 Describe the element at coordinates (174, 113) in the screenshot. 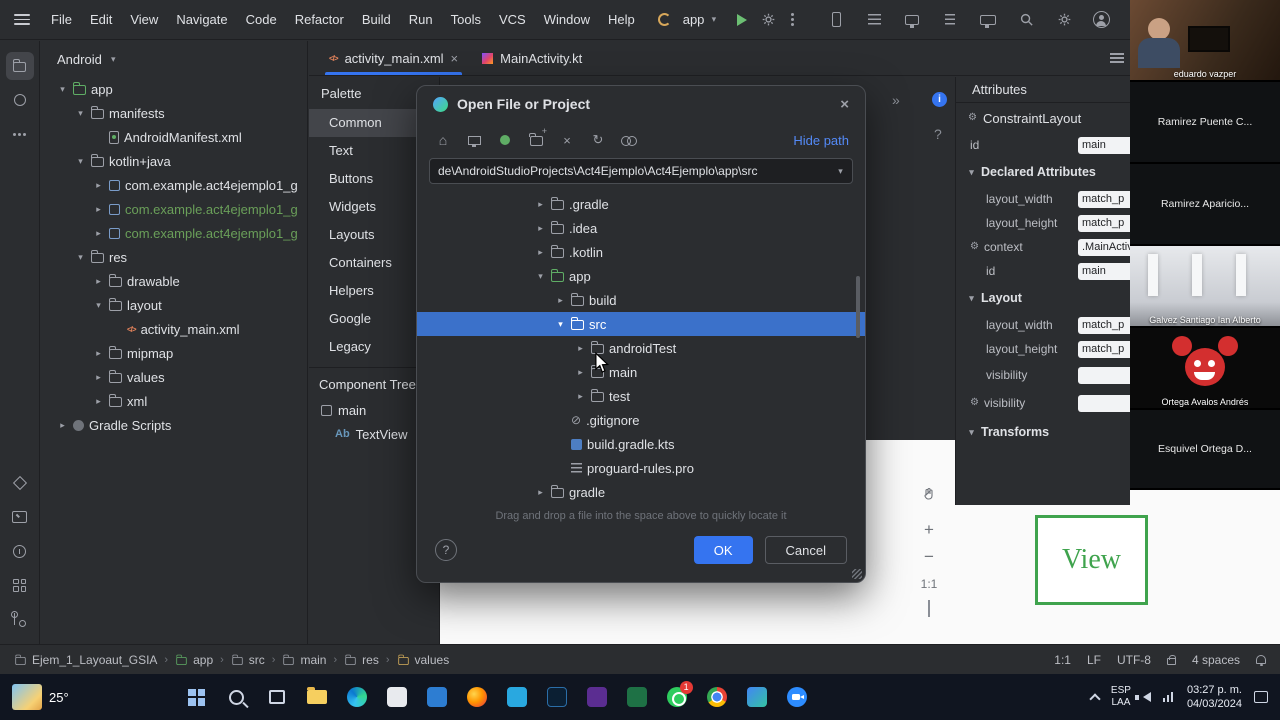

I see `project-tree-item: manifests` at that location.